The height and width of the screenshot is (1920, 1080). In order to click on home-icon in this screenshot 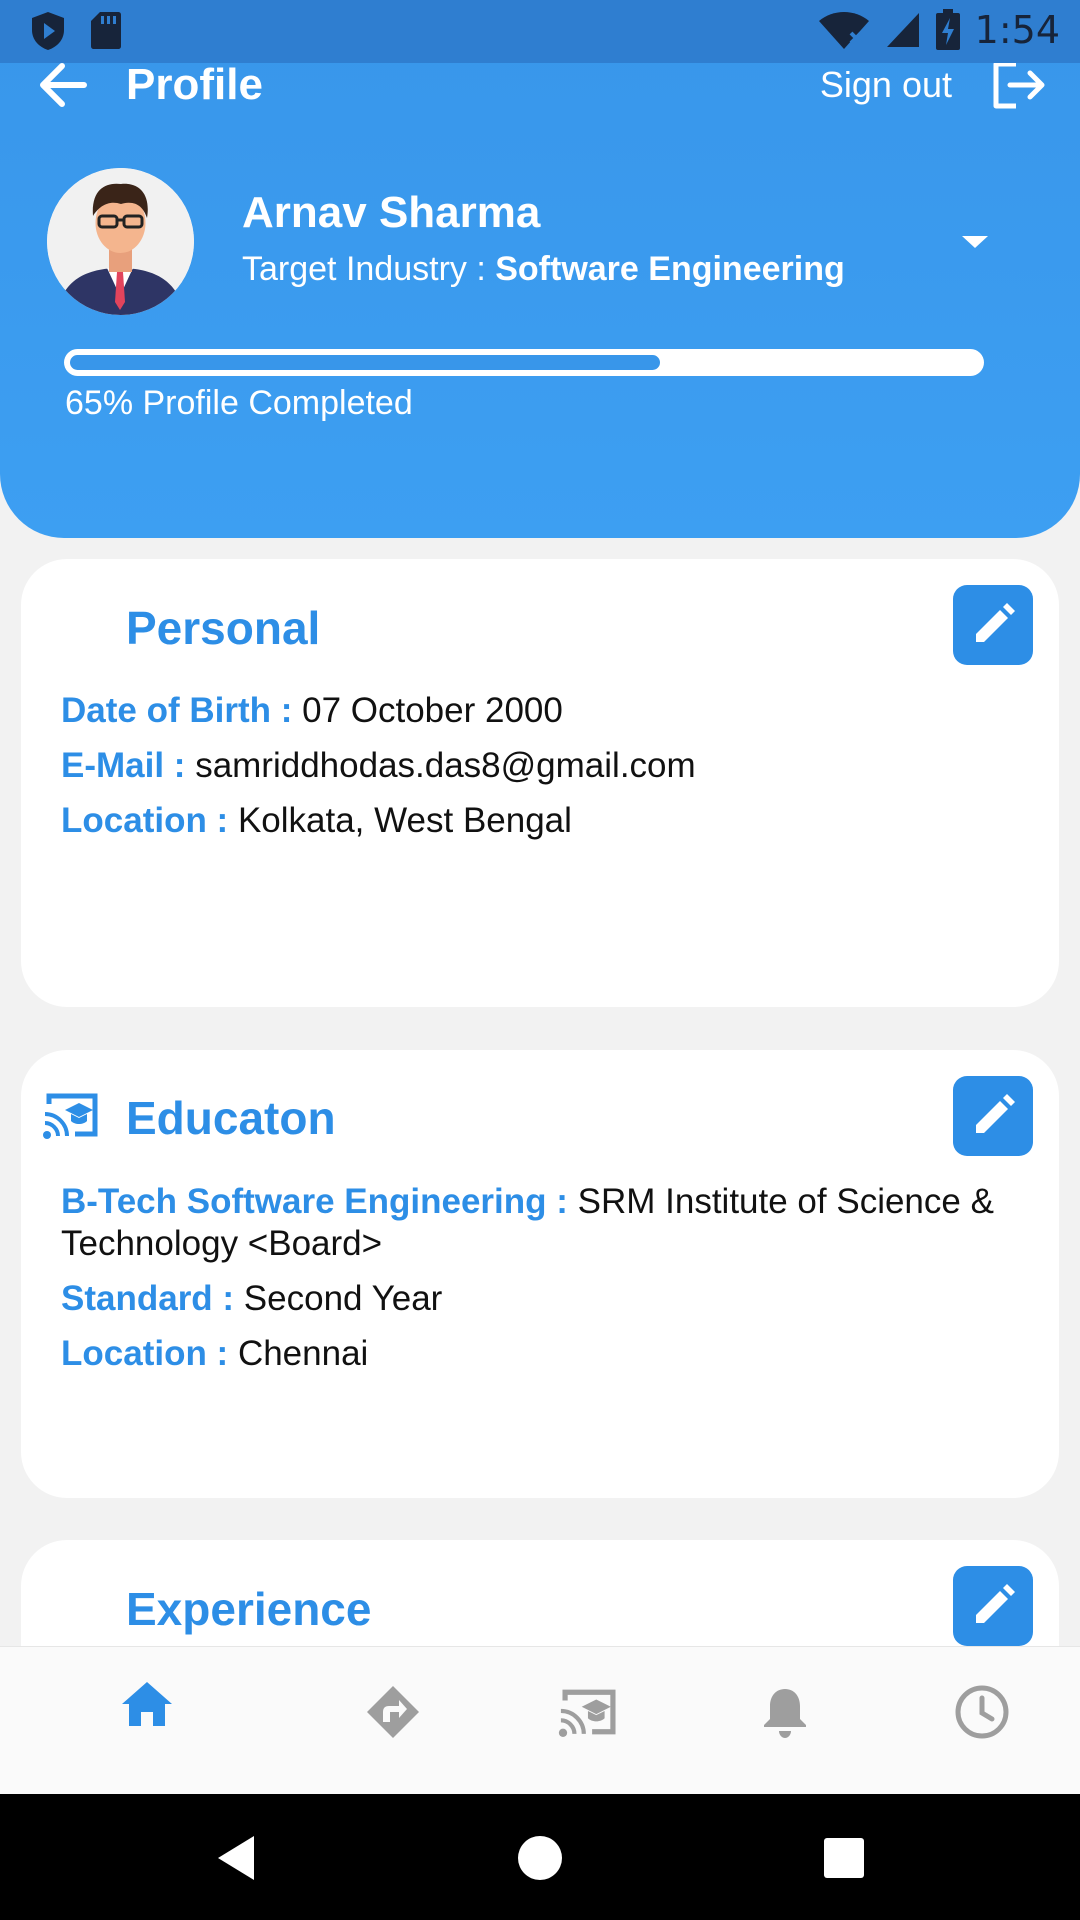, I will do `click(147, 1704)`.